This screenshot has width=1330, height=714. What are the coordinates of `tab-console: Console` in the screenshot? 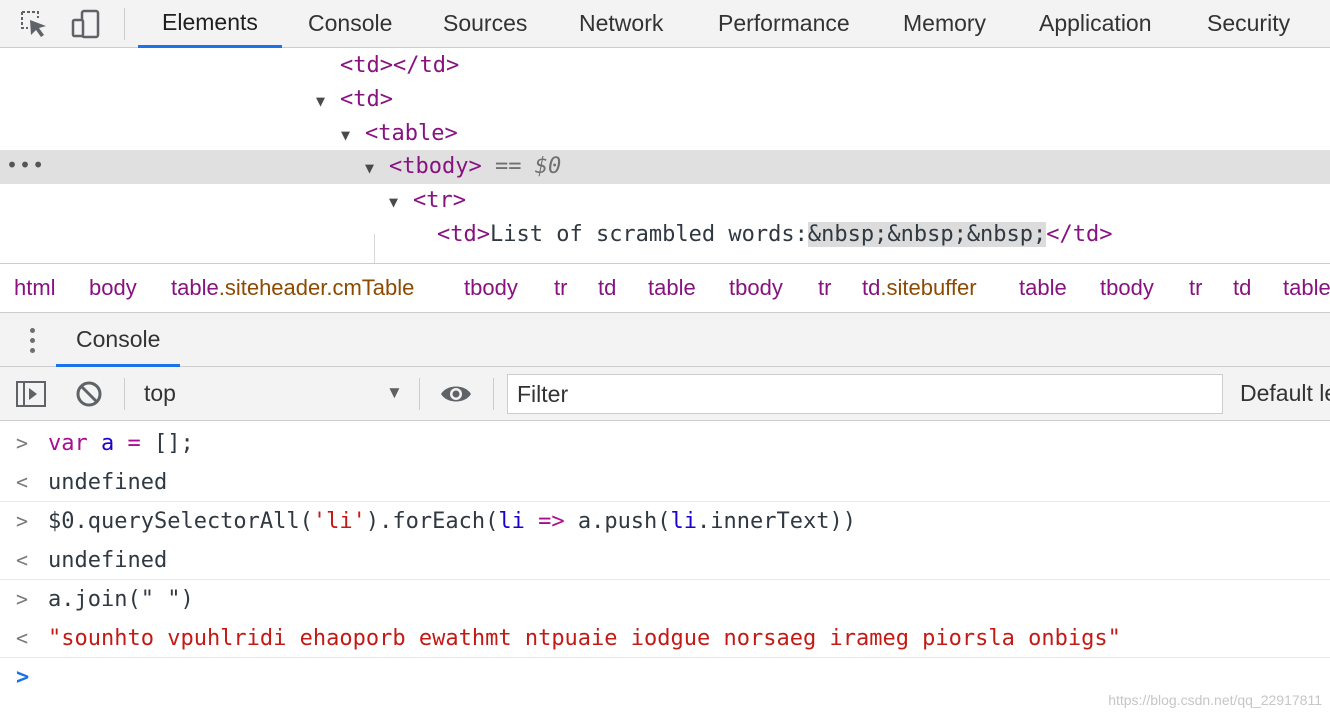 It's located at (350, 24).